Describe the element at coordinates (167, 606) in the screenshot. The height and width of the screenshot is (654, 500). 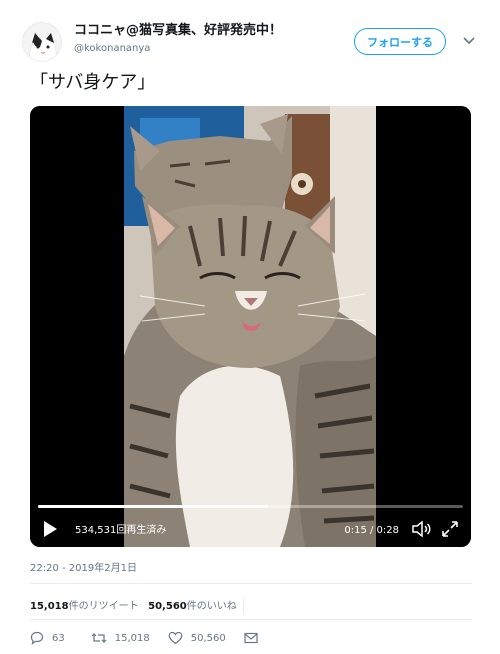
I see `like-stat-count: 50,560` at that location.